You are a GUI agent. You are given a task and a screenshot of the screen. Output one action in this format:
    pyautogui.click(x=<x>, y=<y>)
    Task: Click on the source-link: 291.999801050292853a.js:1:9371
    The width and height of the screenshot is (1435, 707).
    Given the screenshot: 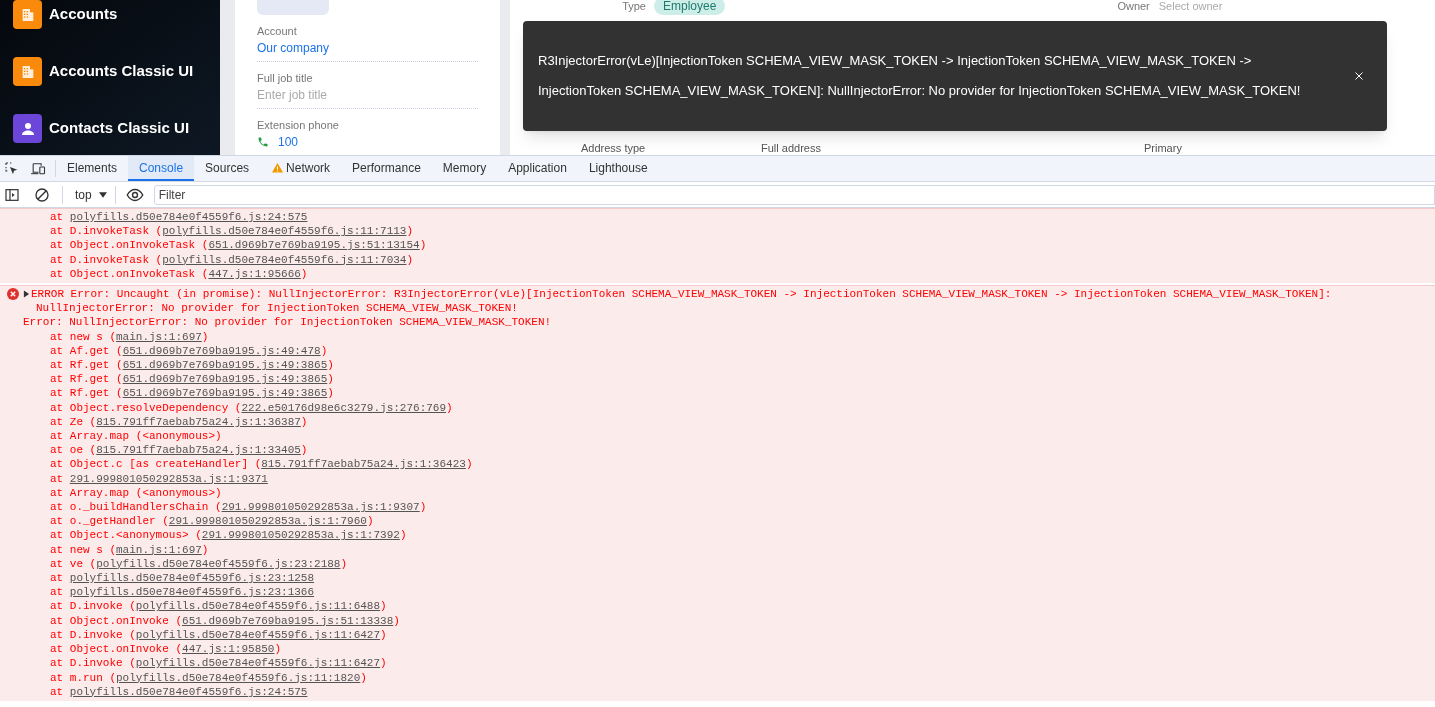 What is the action you would take?
    pyautogui.click(x=168, y=478)
    